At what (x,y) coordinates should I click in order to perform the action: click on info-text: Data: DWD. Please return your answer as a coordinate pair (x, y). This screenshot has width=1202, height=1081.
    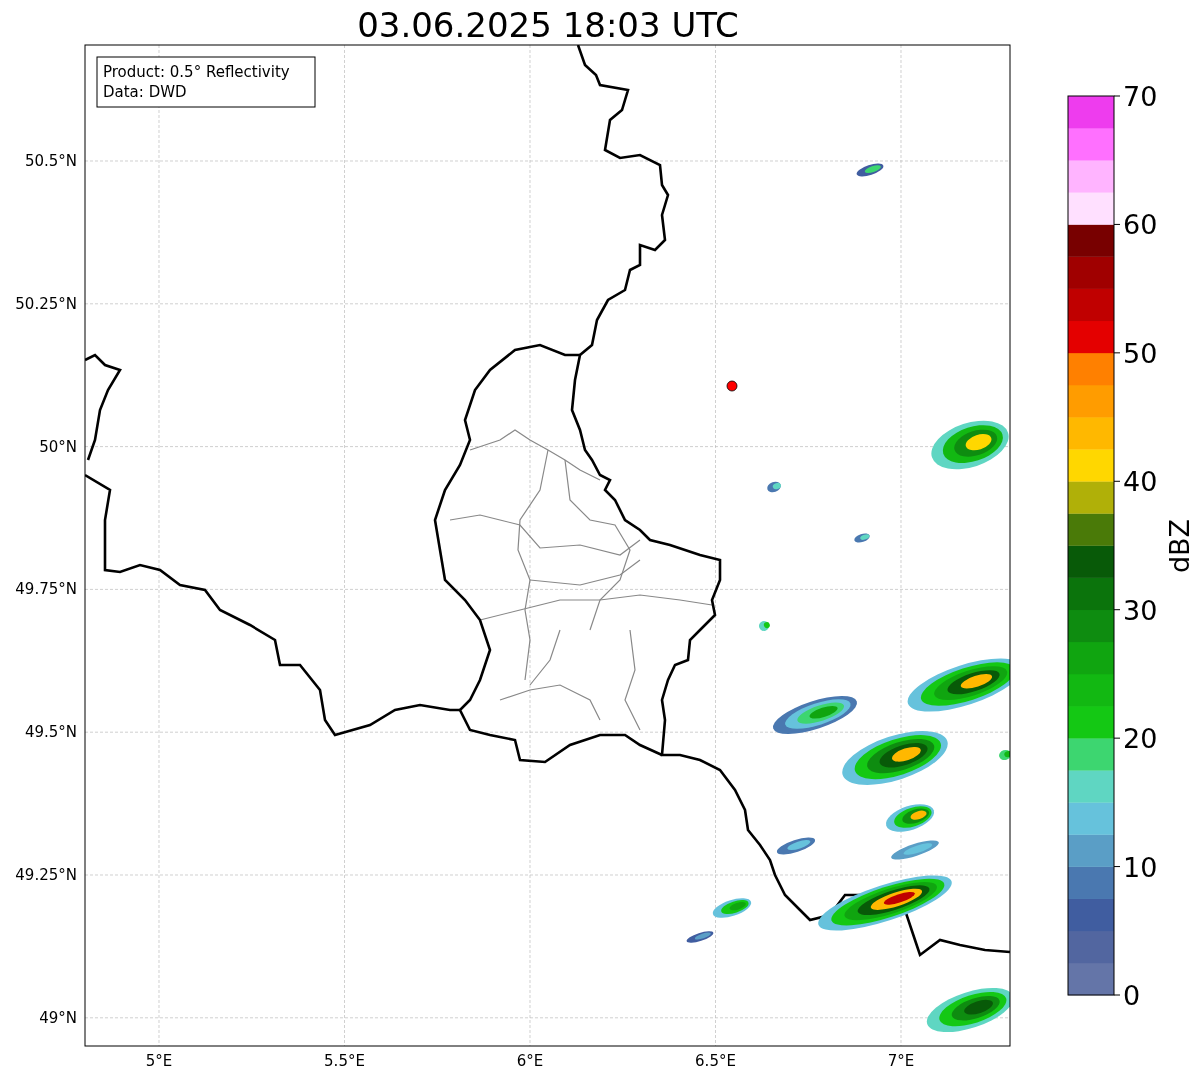
    Looking at the image, I should click on (145, 92).